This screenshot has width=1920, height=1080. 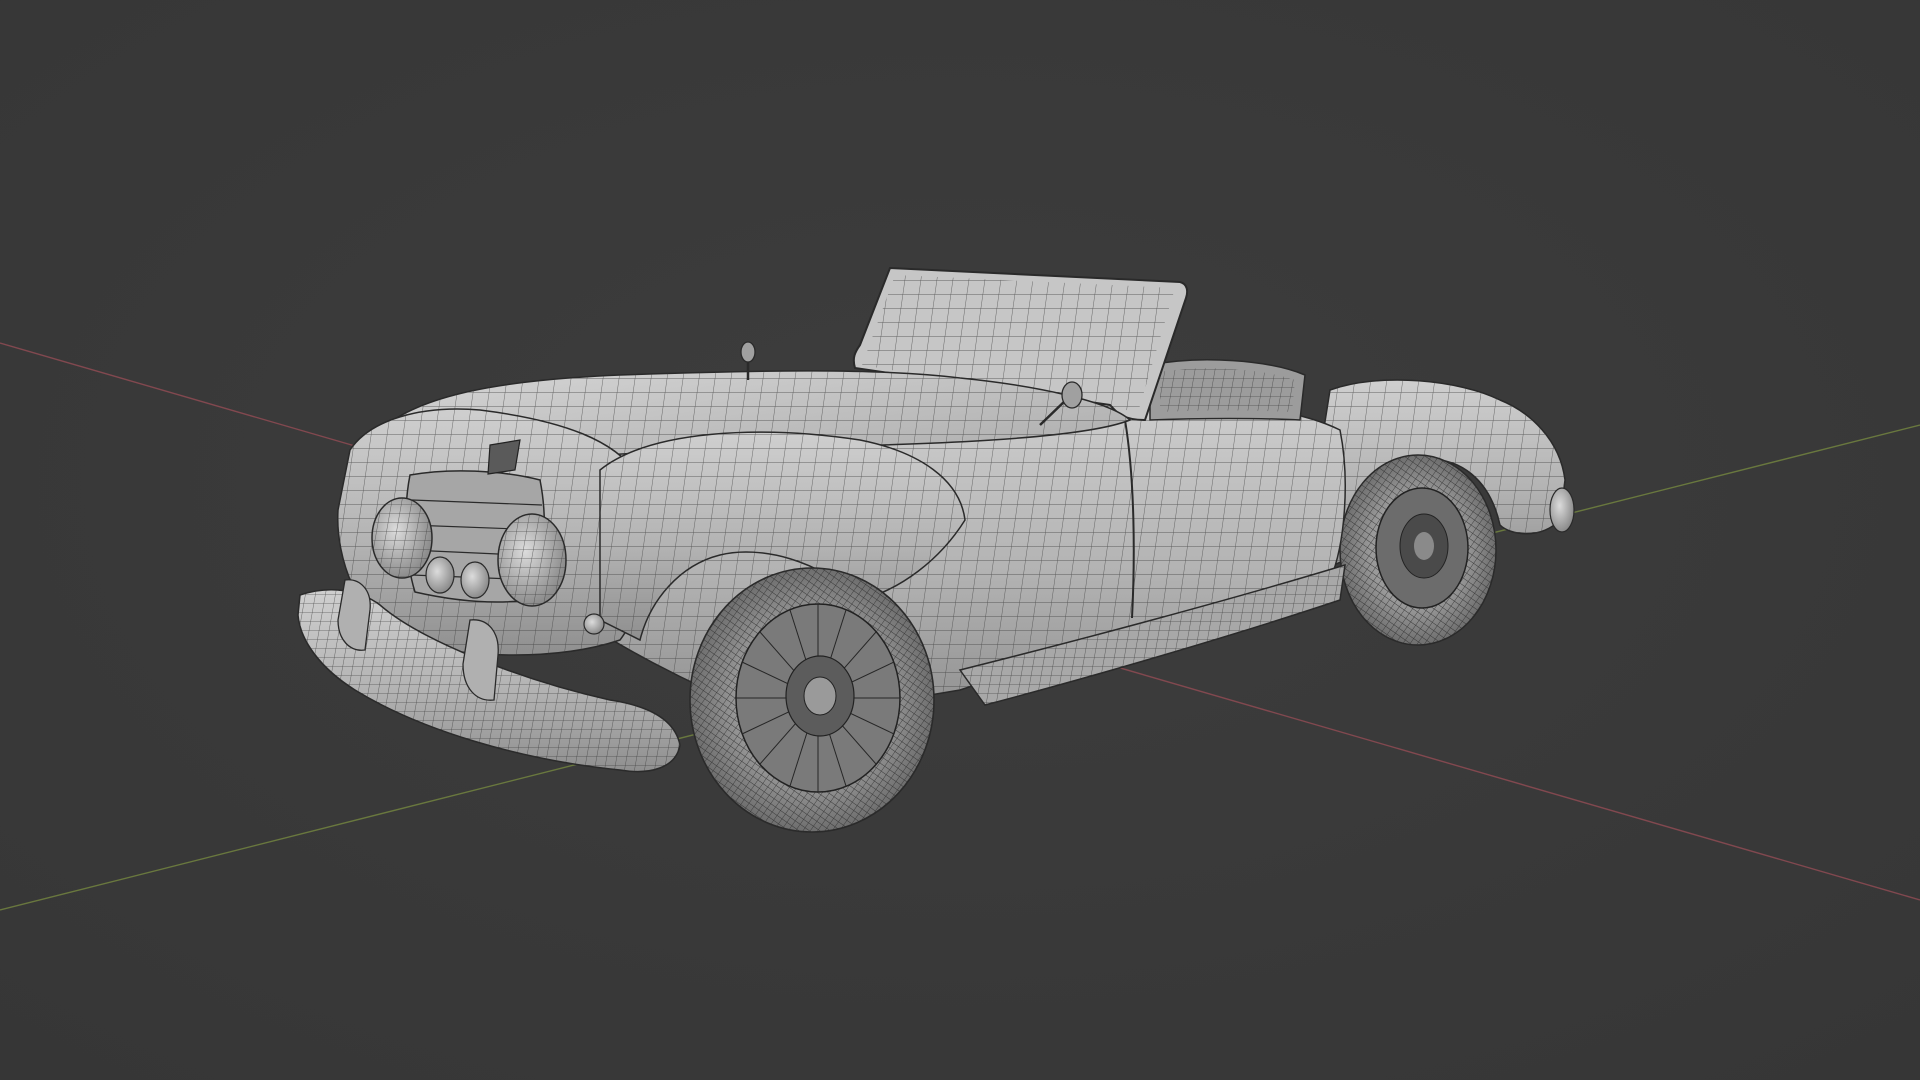 I want to click on cockpit-interior-wireframe, so click(x=1227, y=390).